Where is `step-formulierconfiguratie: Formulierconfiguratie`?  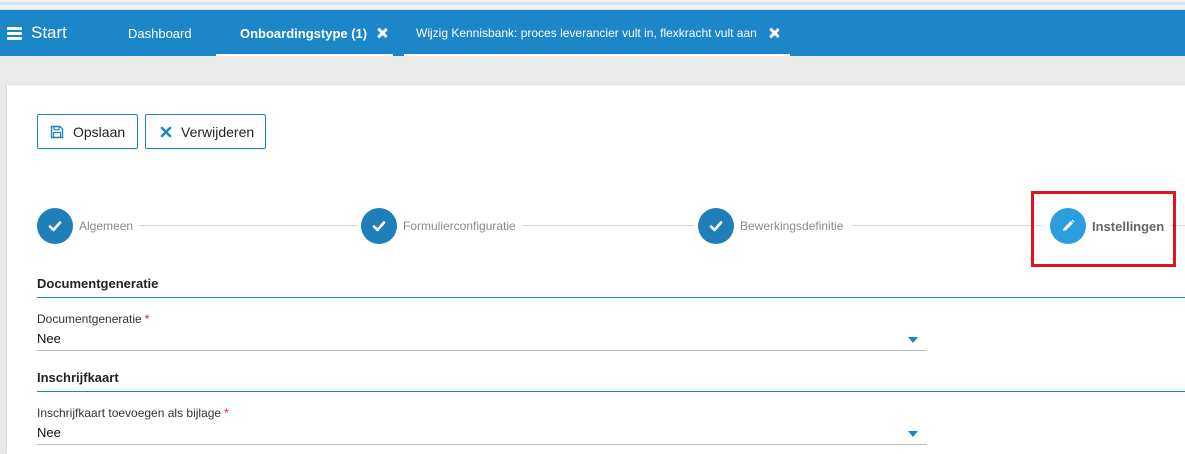
step-formulierconfiguratie: Formulierconfiguratie is located at coordinates (441, 226).